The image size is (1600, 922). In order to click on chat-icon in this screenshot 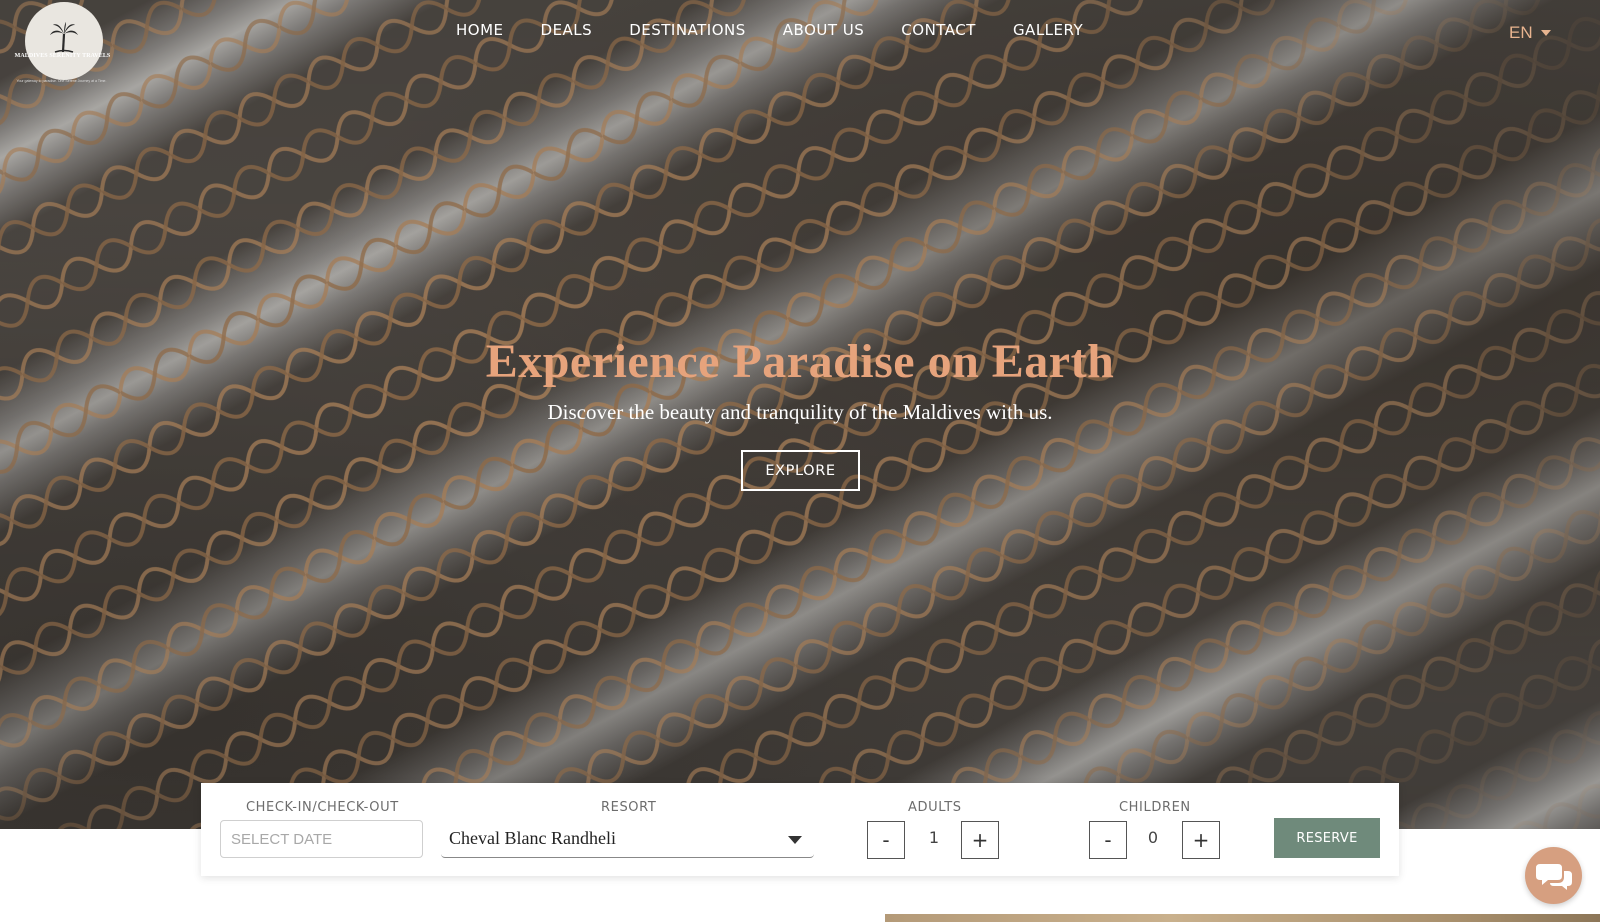, I will do `click(1553, 876)`.